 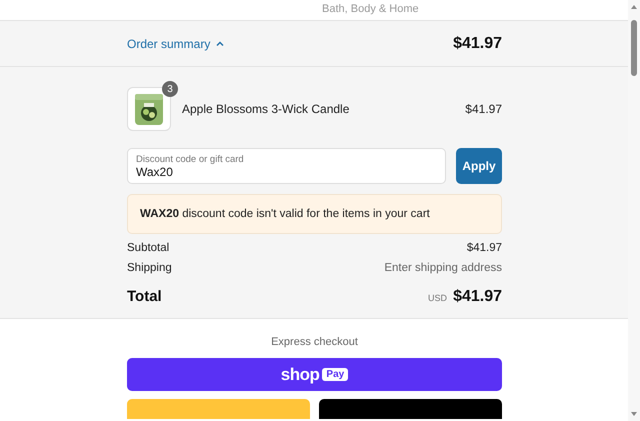 What do you see at coordinates (479, 166) in the screenshot?
I see `apply-button: Apply` at bounding box center [479, 166].